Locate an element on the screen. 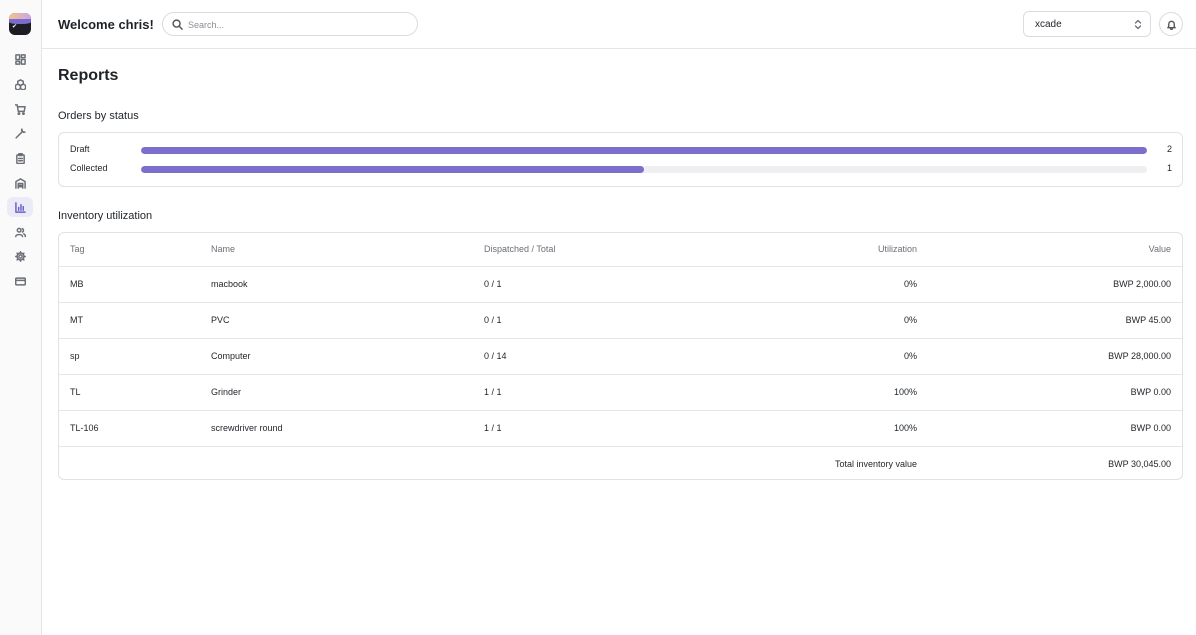 The height and width of the screenshot is (635, 1196). credit-card-icon is located at coordinates (20, 281).